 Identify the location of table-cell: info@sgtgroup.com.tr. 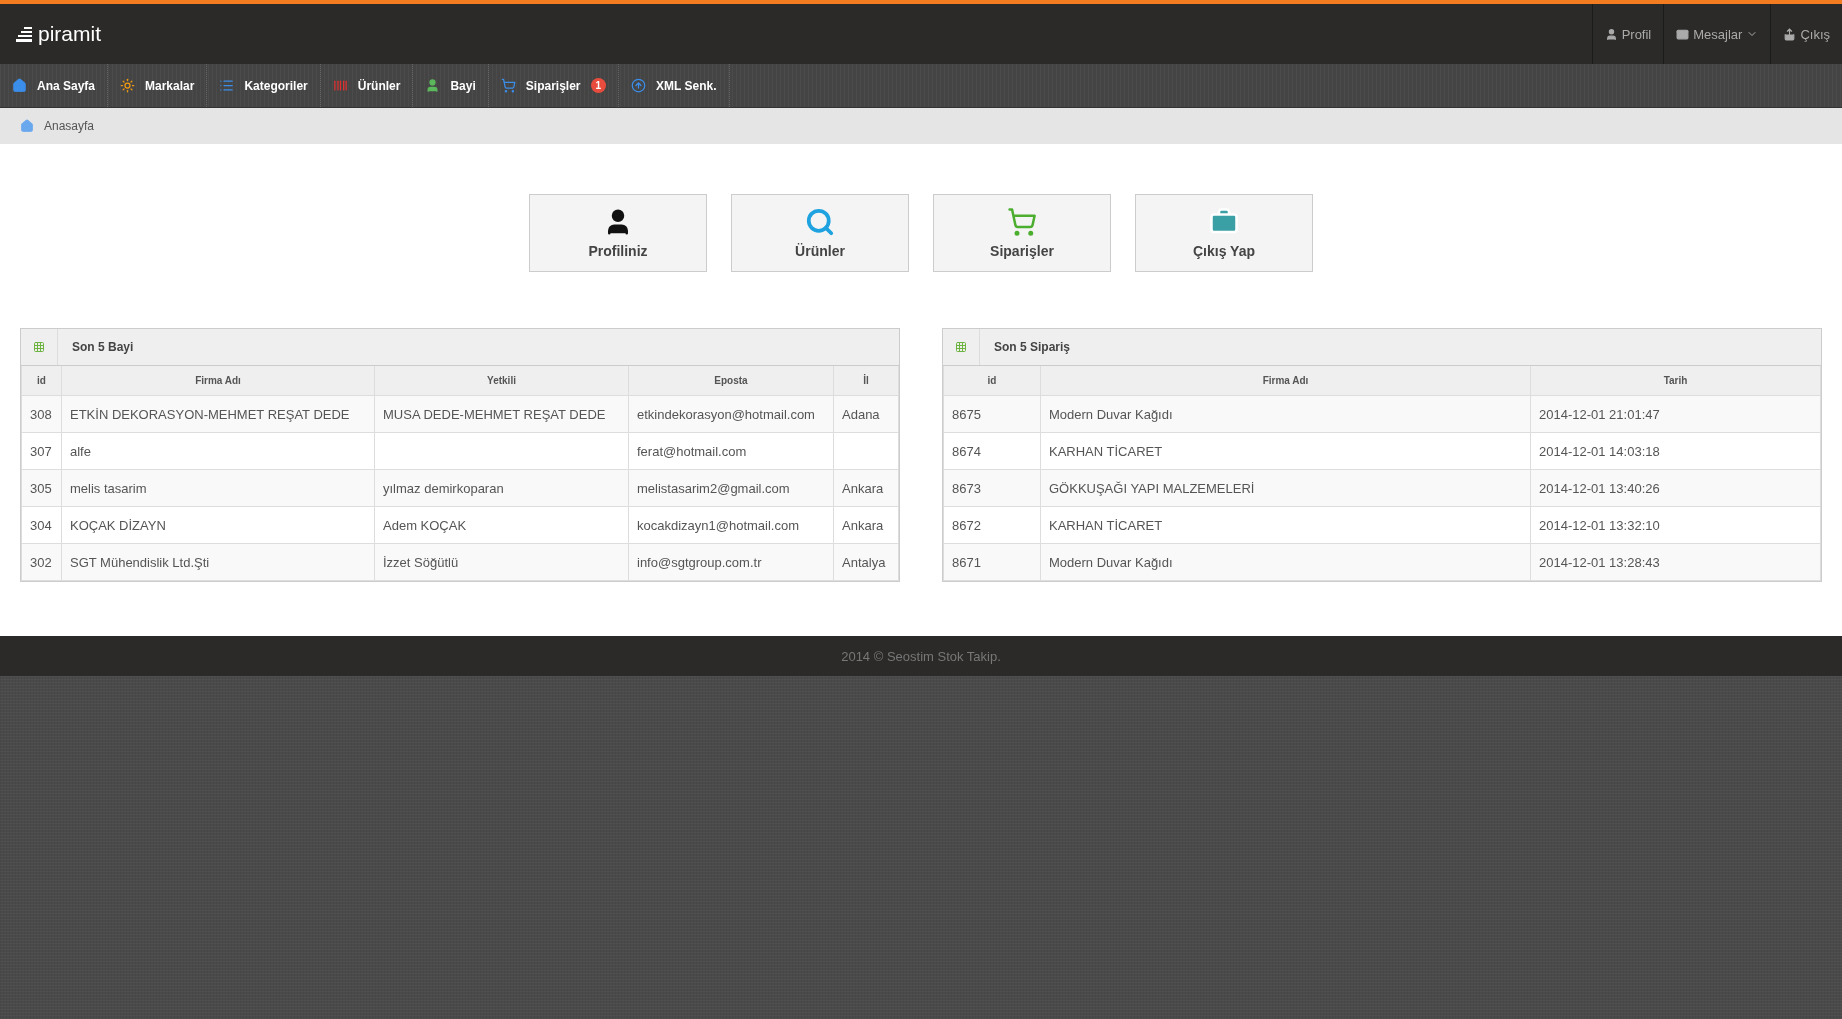
(731, 562).